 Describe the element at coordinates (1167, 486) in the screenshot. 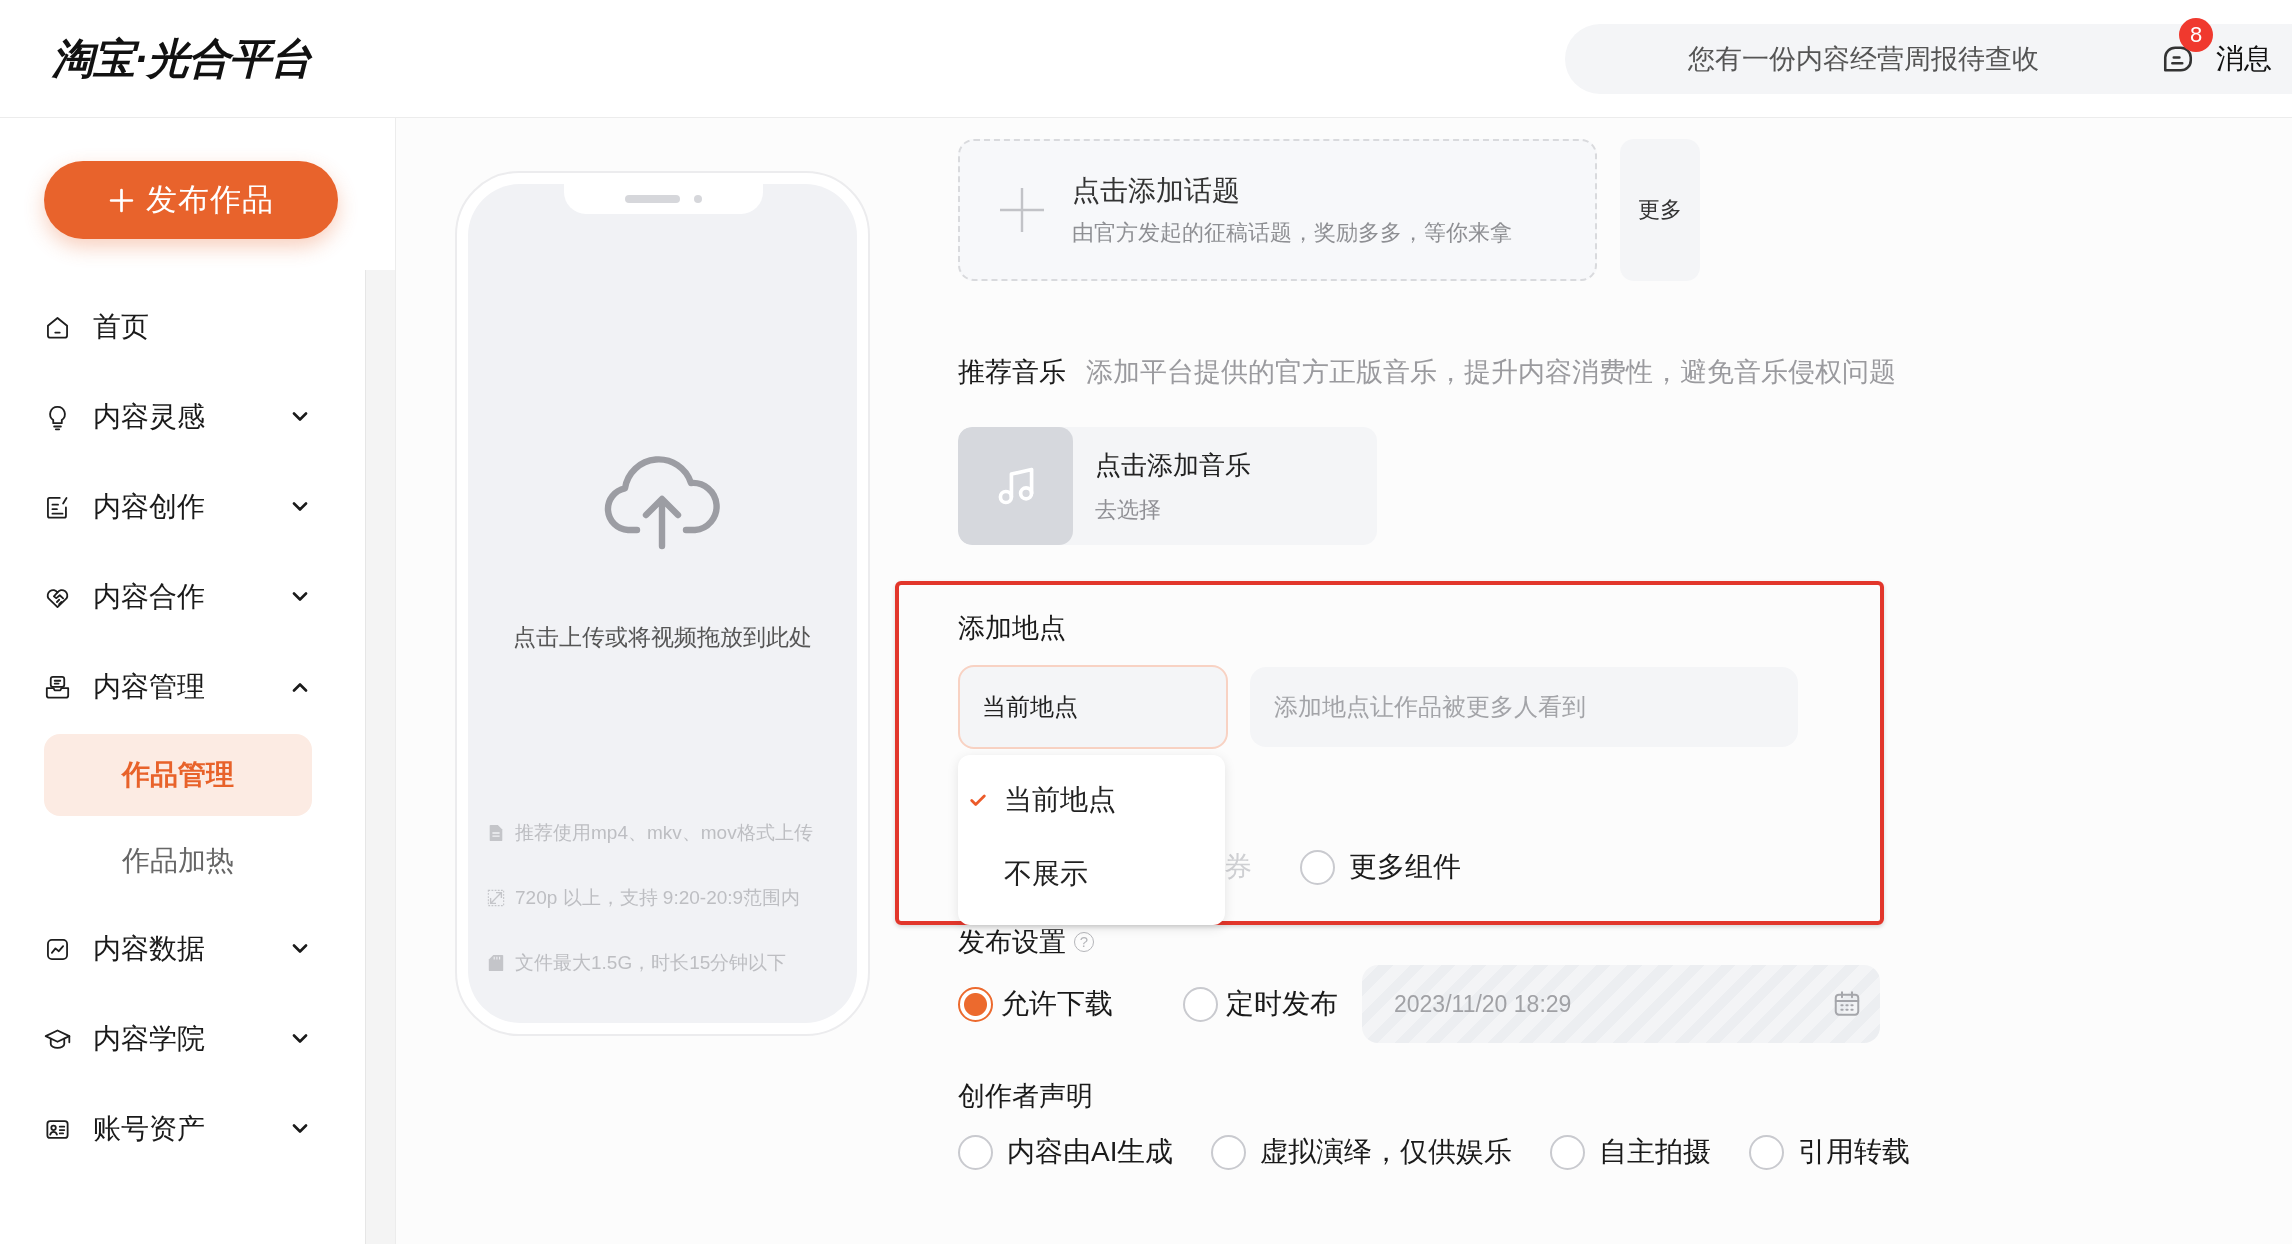

I see `add-music-card: 点击添加音乐 去选择` at that location.